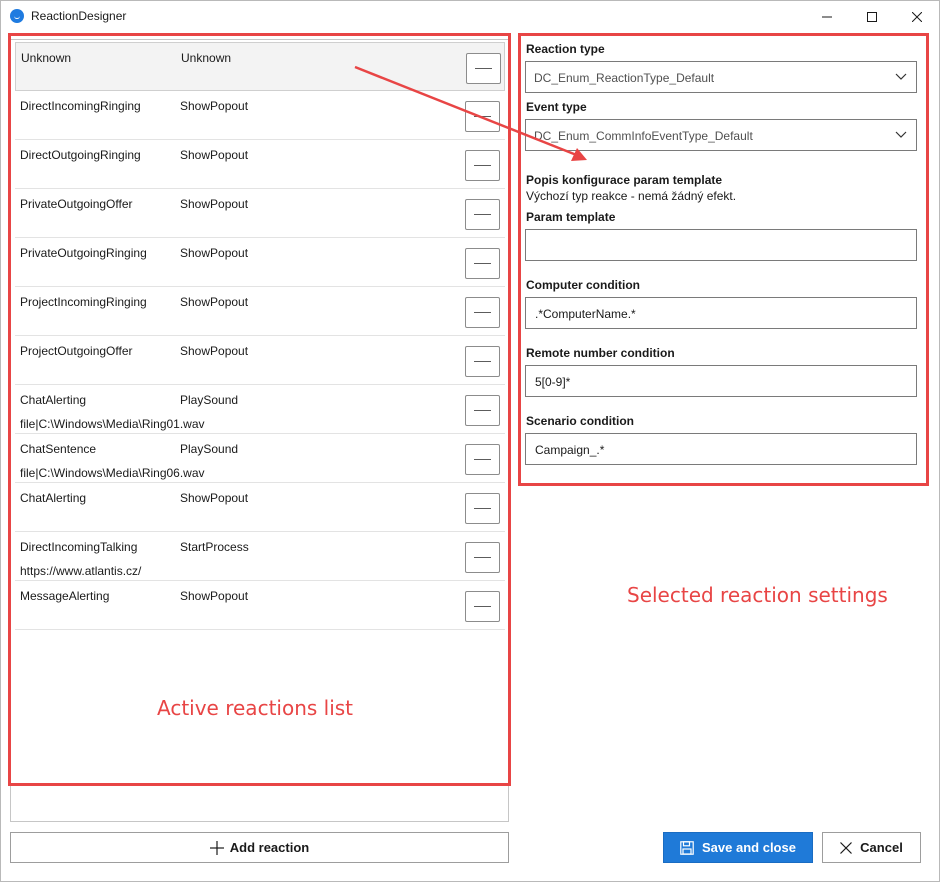  What do you see at coordinates (216, 847) in the screenshot?
I see `plus-icon` at bounding box center [216, 847].